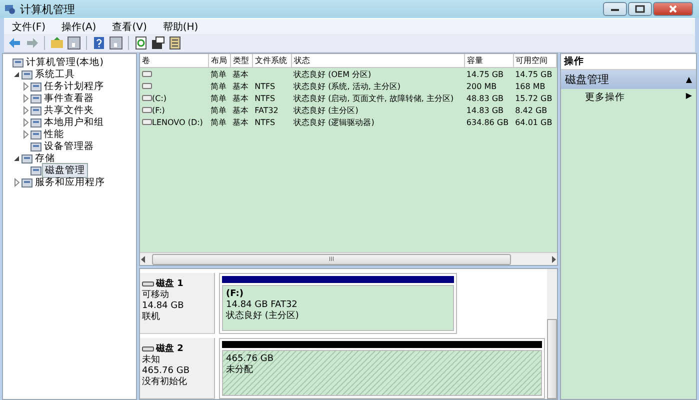  I want to click on column-header: 状态, so click(378, 61).